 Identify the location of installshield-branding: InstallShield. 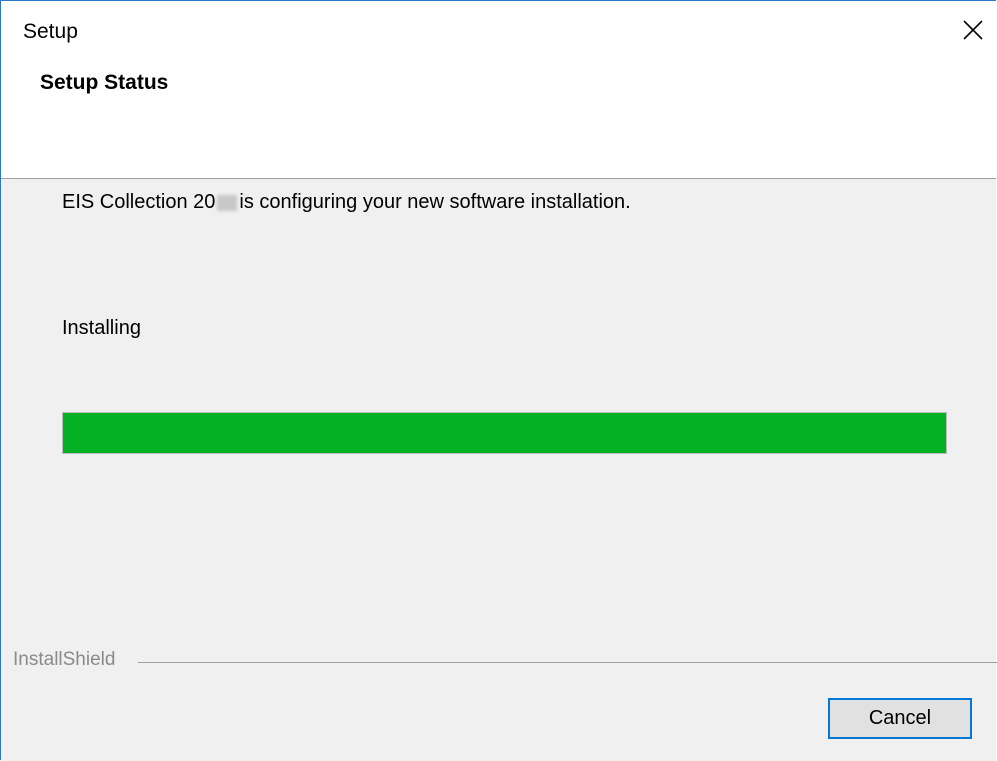
(505, 663).